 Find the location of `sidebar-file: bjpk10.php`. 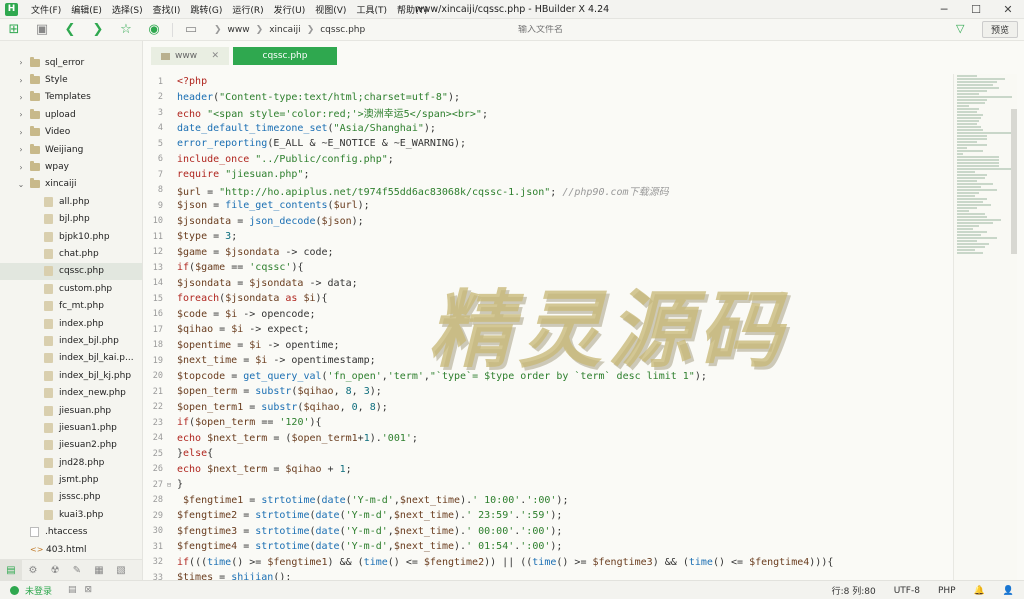

sidebar-file: bjpk10.php is located at coordinates (71, 236).